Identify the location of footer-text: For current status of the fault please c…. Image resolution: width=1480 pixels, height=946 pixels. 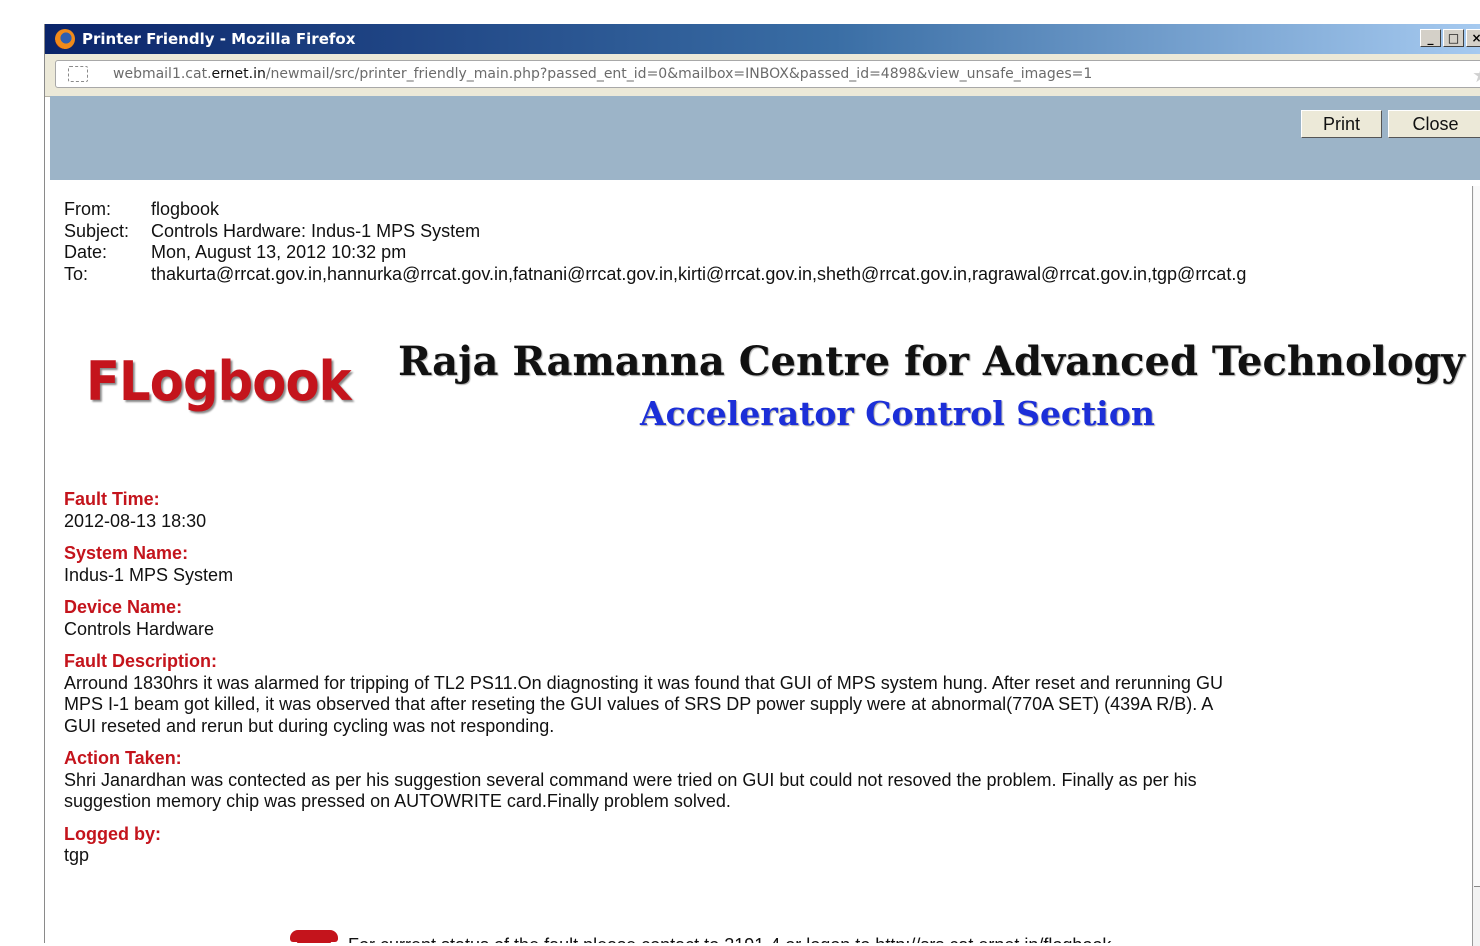
(729, 939).